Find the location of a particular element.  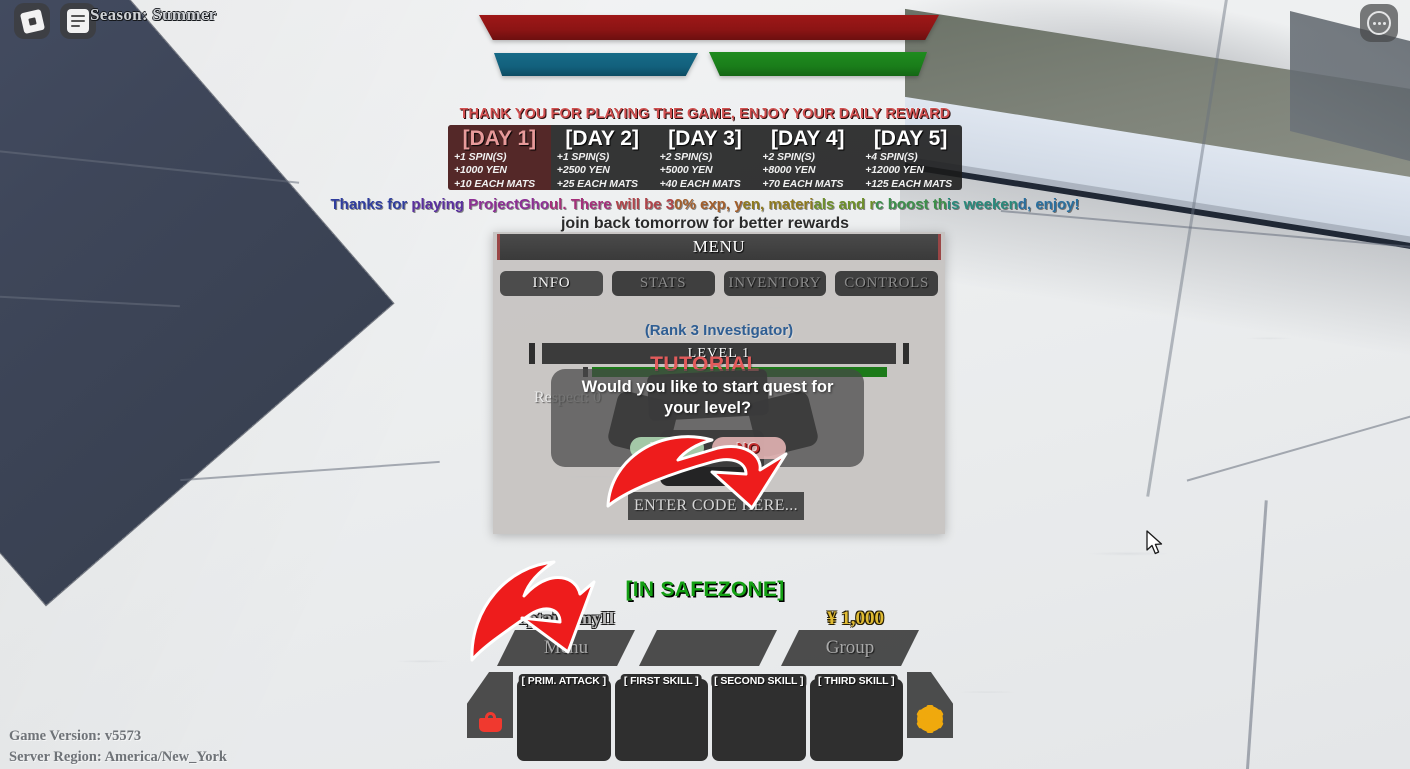

daily-reward-day: [DAY 1] +1 SPIN(S) +1000 YEN +10 EACH MATS is located at coordinates (499, 157).